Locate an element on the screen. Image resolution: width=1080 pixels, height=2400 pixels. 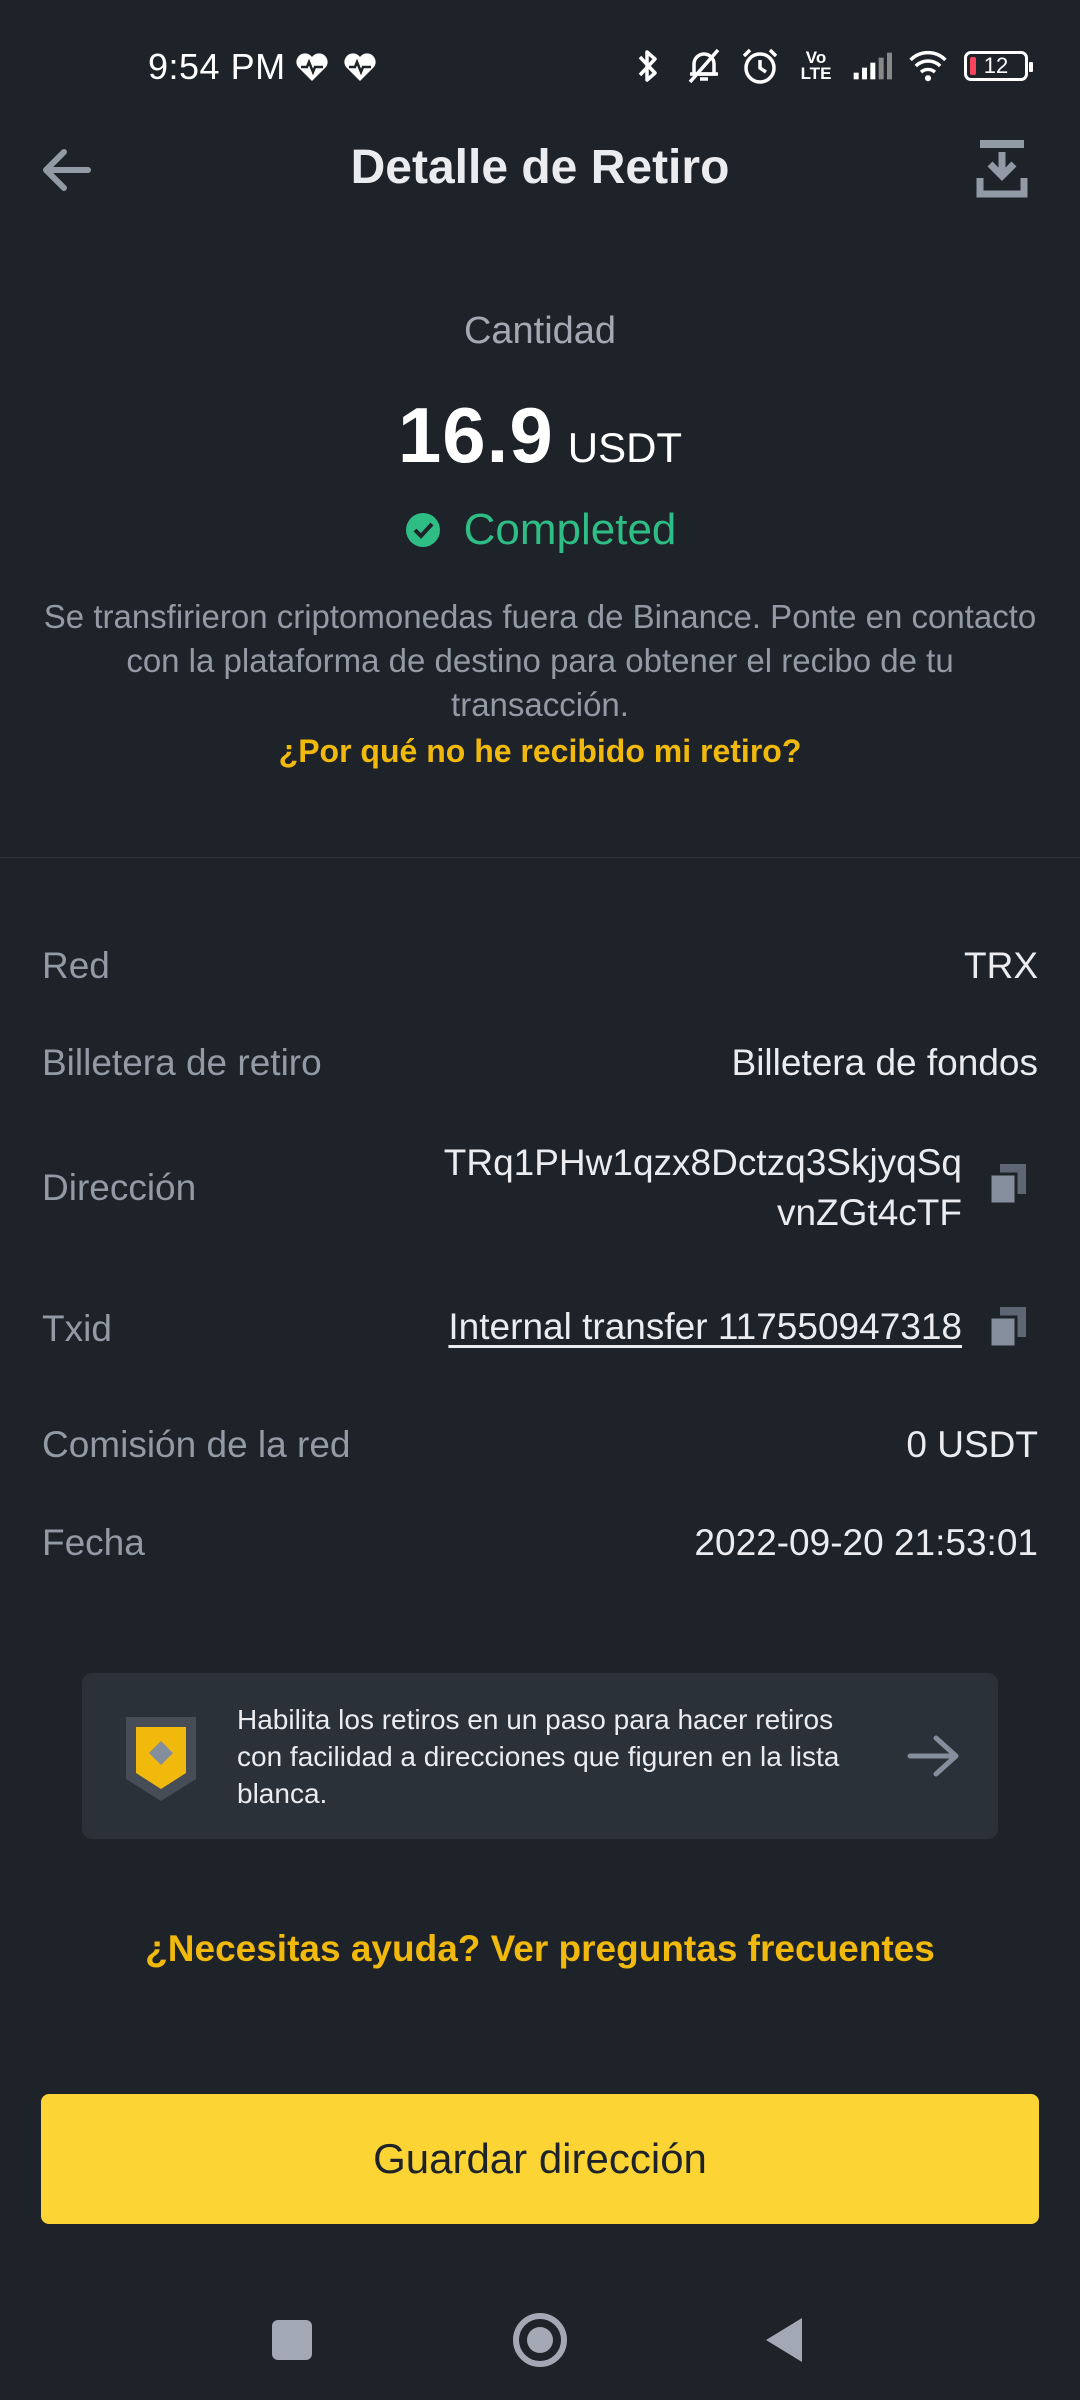
amount: 16.9 USDT is located at coordinates (540, 435).